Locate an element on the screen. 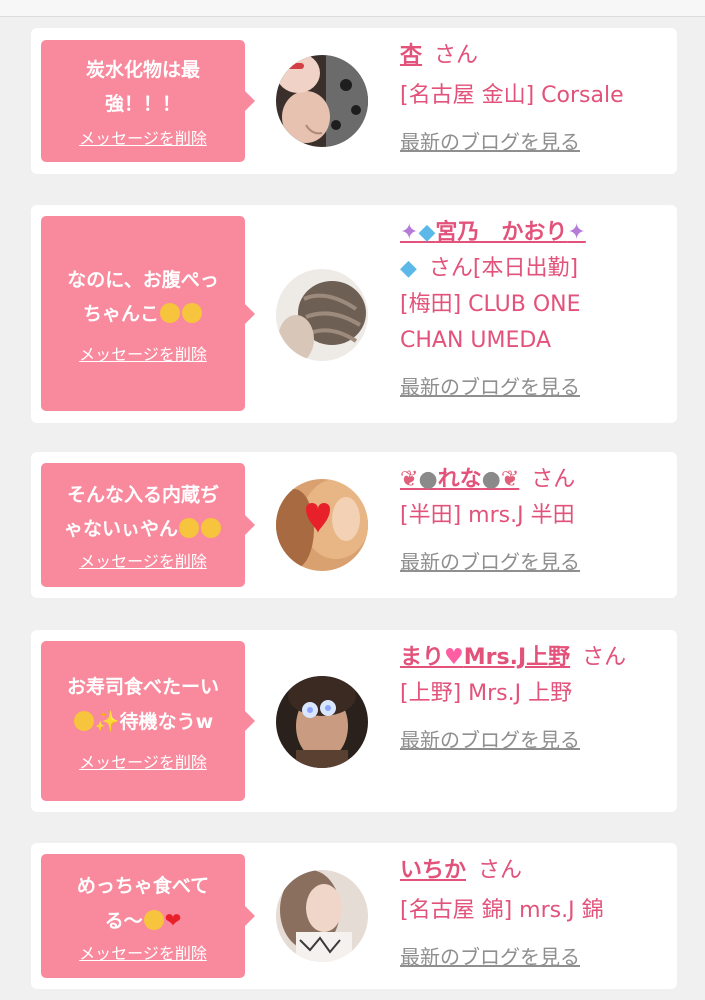  message-text: めっちゃ食べて る〜 ❤ is located at coordinates (143, 903).